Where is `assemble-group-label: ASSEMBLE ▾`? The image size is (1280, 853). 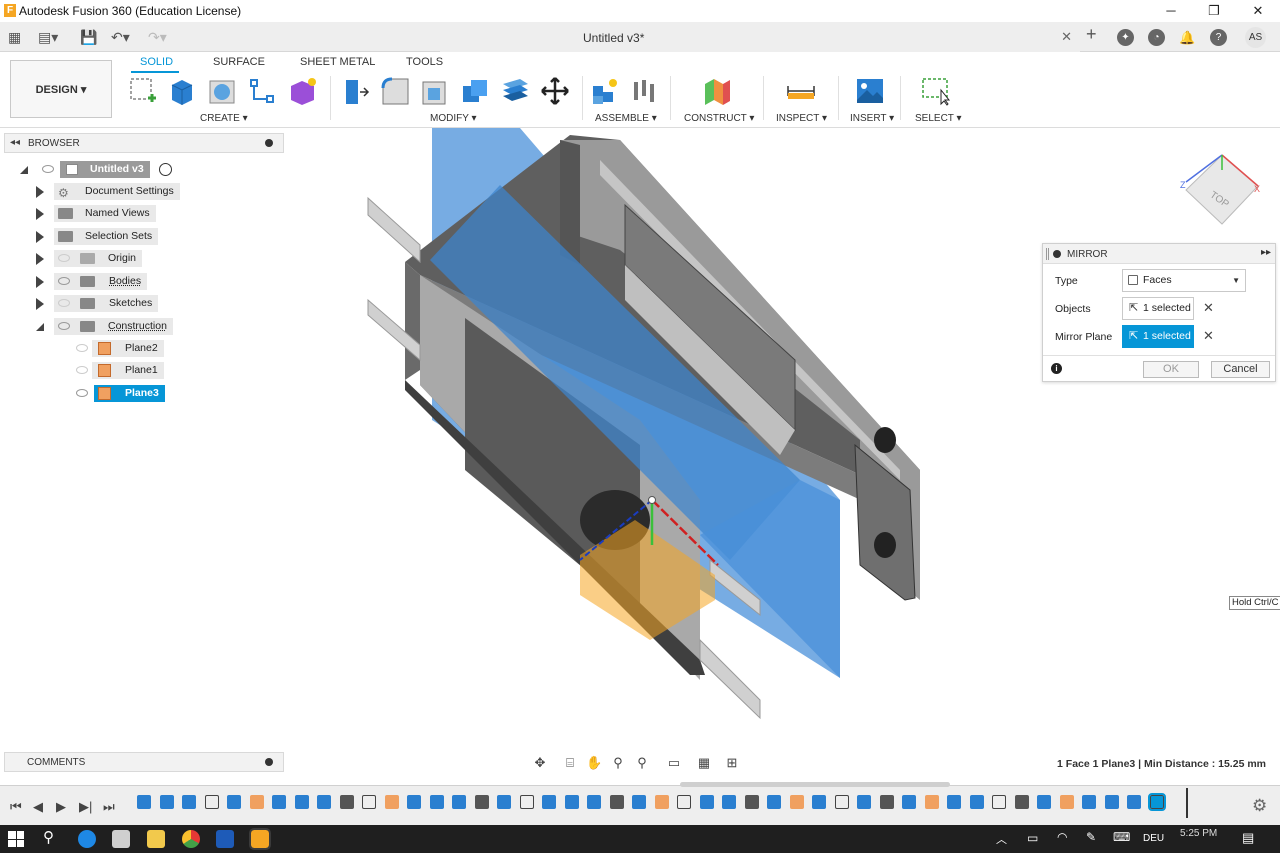
assemble-group-label: ASSEMBLE ▾ is located at coordinates (626, 118).